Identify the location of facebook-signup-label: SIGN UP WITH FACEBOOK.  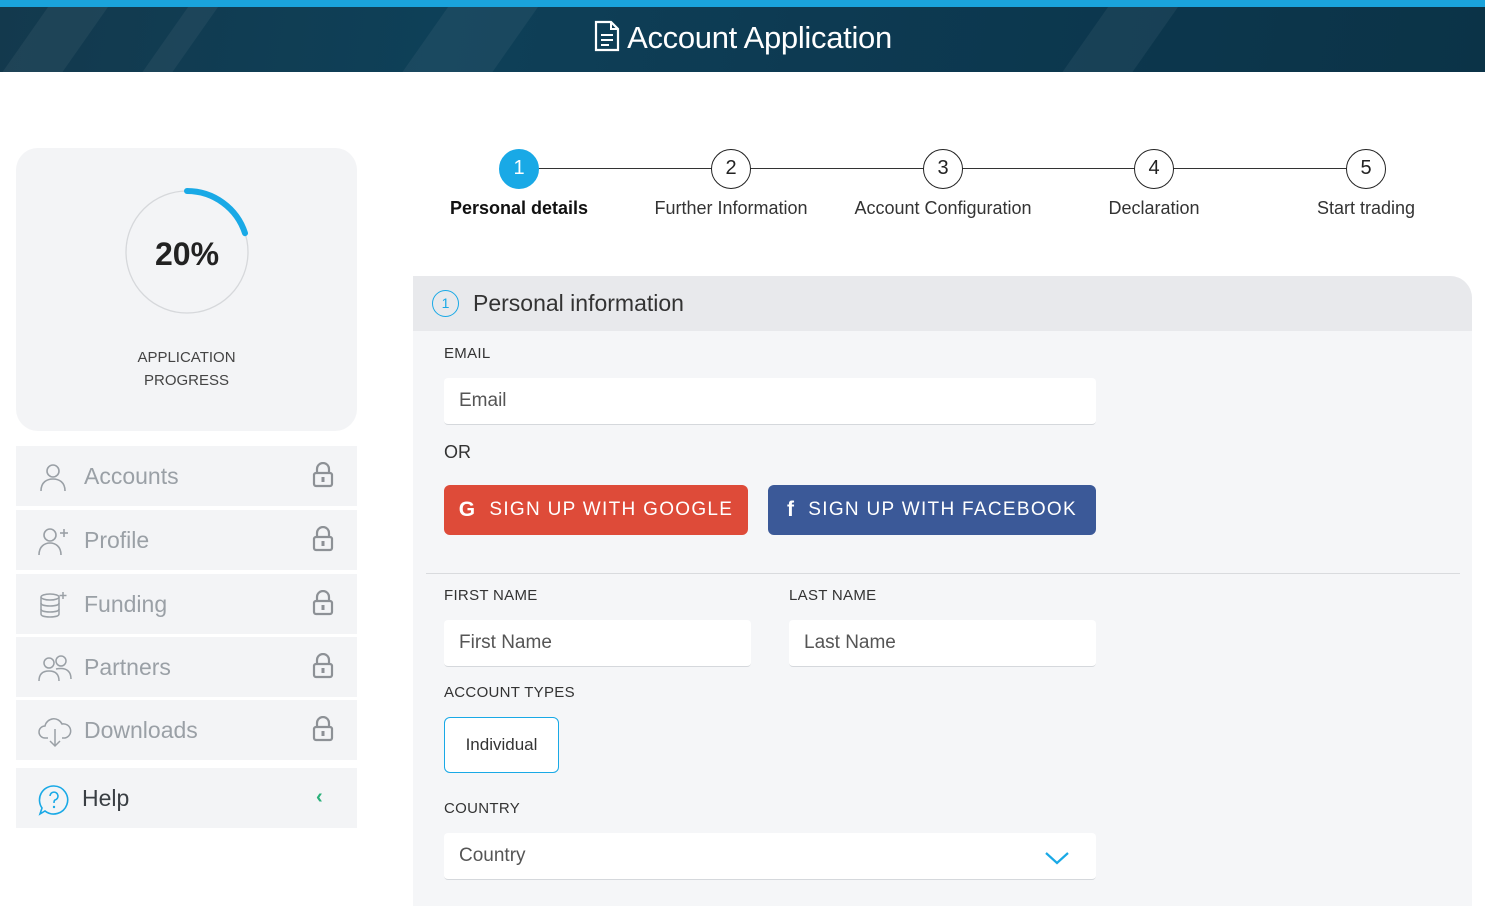
(942, 509).